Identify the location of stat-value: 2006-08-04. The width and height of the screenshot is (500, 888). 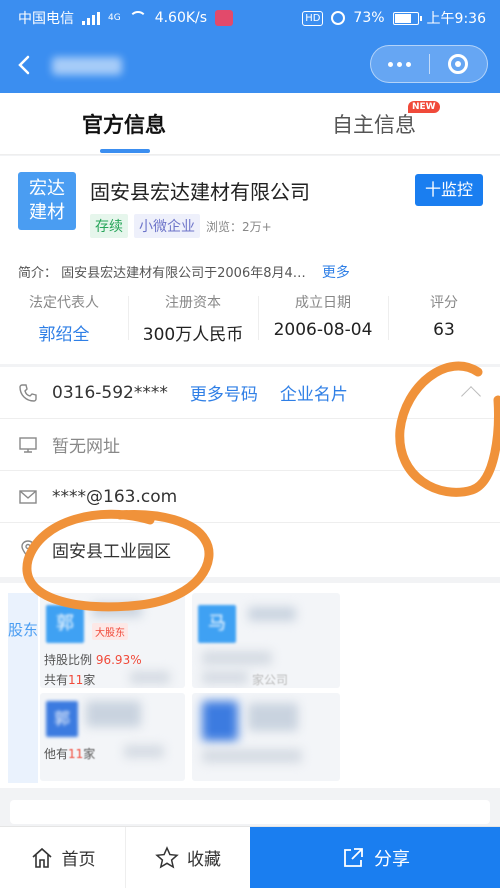
(323, 330).